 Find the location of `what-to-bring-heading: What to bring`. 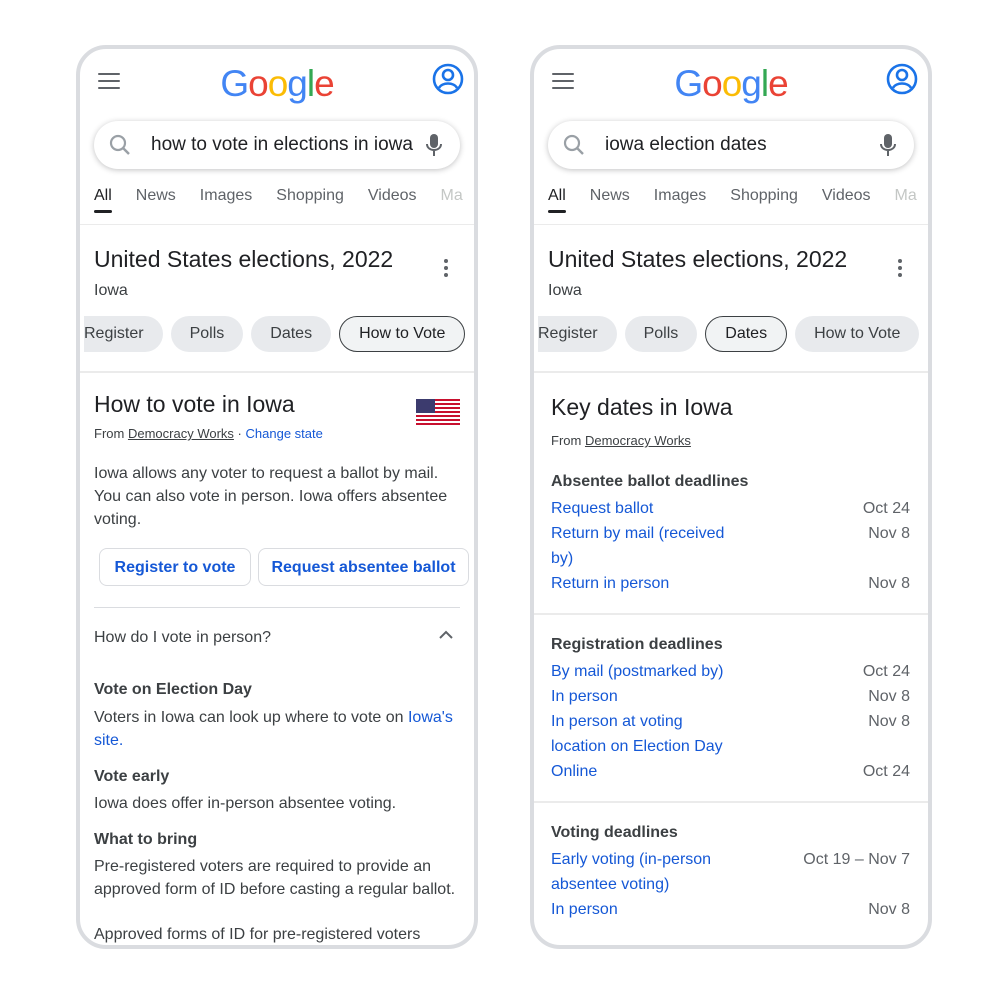

what-to-bring-heading: What to bring is located at coordinates (146, 839).